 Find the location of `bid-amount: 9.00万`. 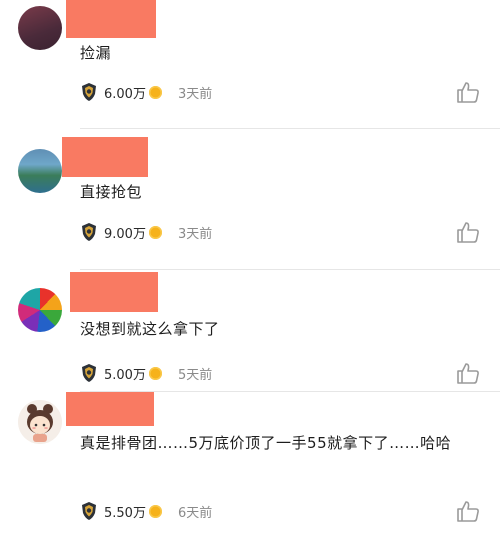

bid-amount: 9.00万 is located at coordinates (125, 234).